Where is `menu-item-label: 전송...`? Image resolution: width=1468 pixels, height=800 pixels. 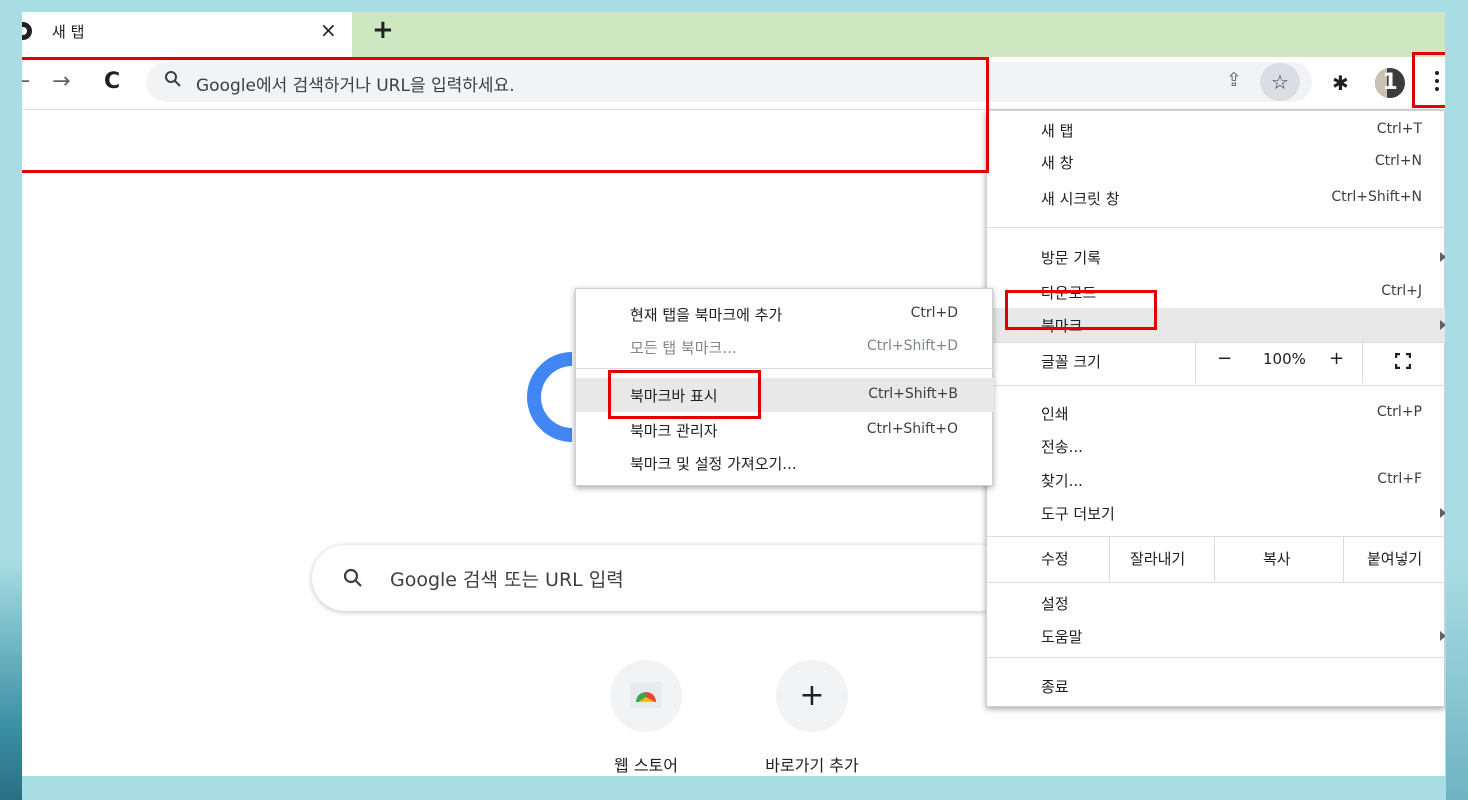 menu-item-label: 전송... is located at coordinates (1062, 447).